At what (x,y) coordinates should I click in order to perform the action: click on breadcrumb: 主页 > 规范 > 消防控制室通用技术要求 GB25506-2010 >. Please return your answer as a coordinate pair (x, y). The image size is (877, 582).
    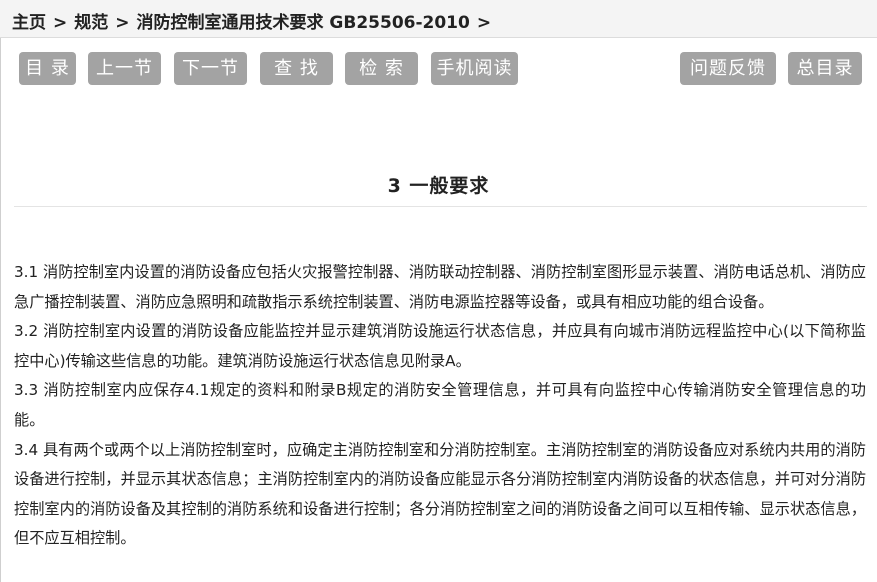
    Looking at the image, I should click on (438, 19).